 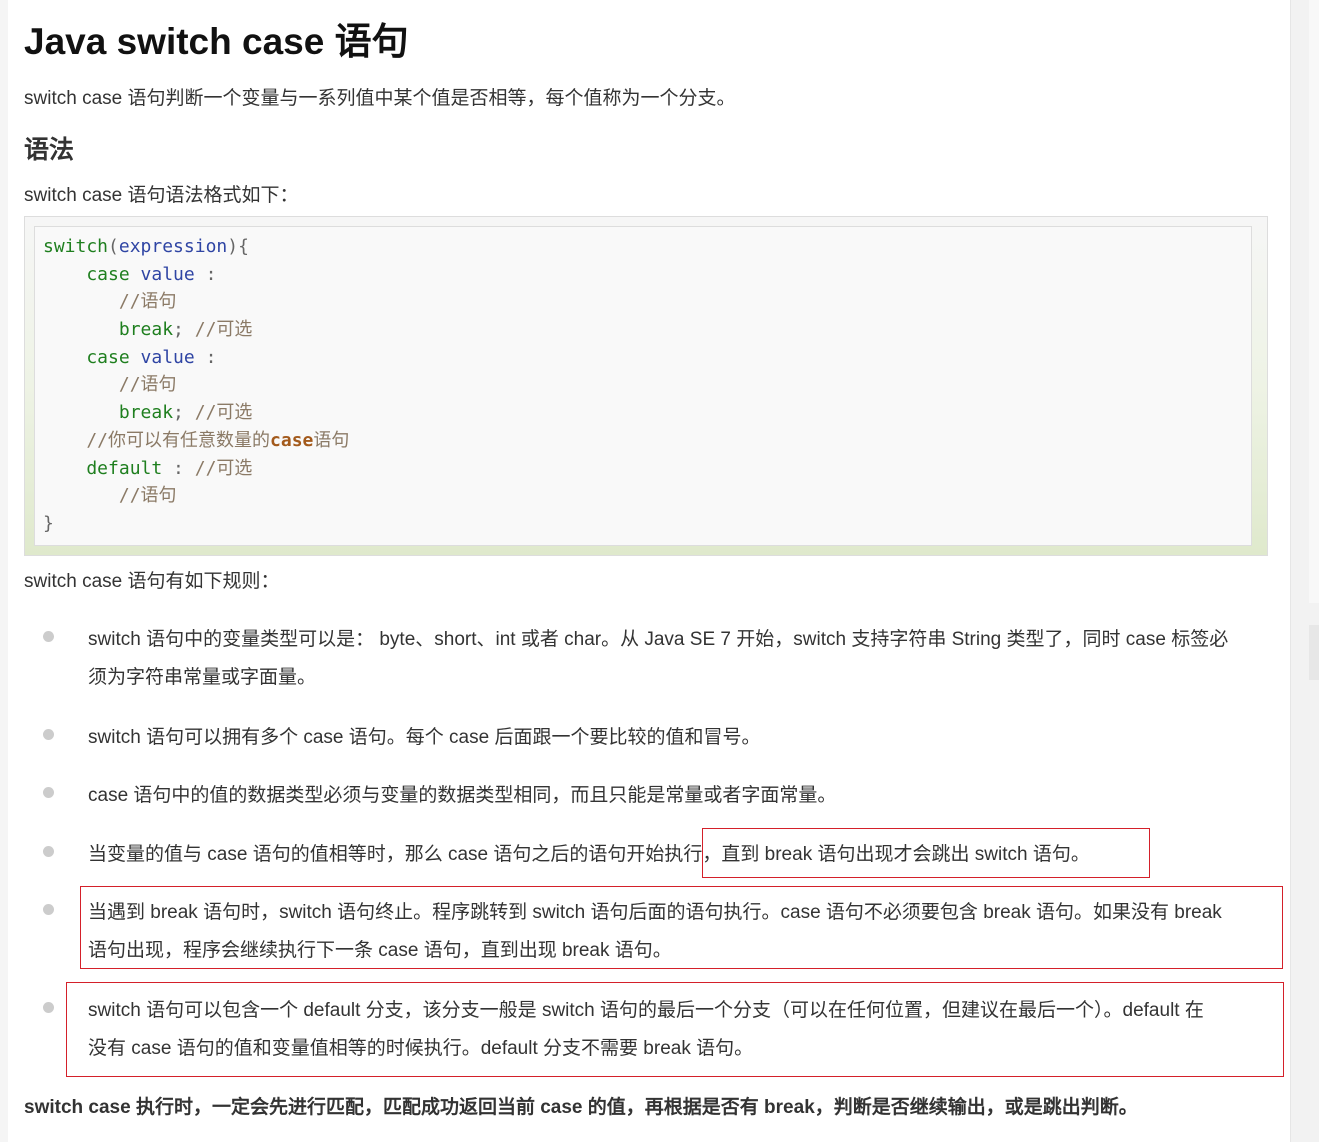 I want to click on code-plain: expression, so click(x=173, y=246).